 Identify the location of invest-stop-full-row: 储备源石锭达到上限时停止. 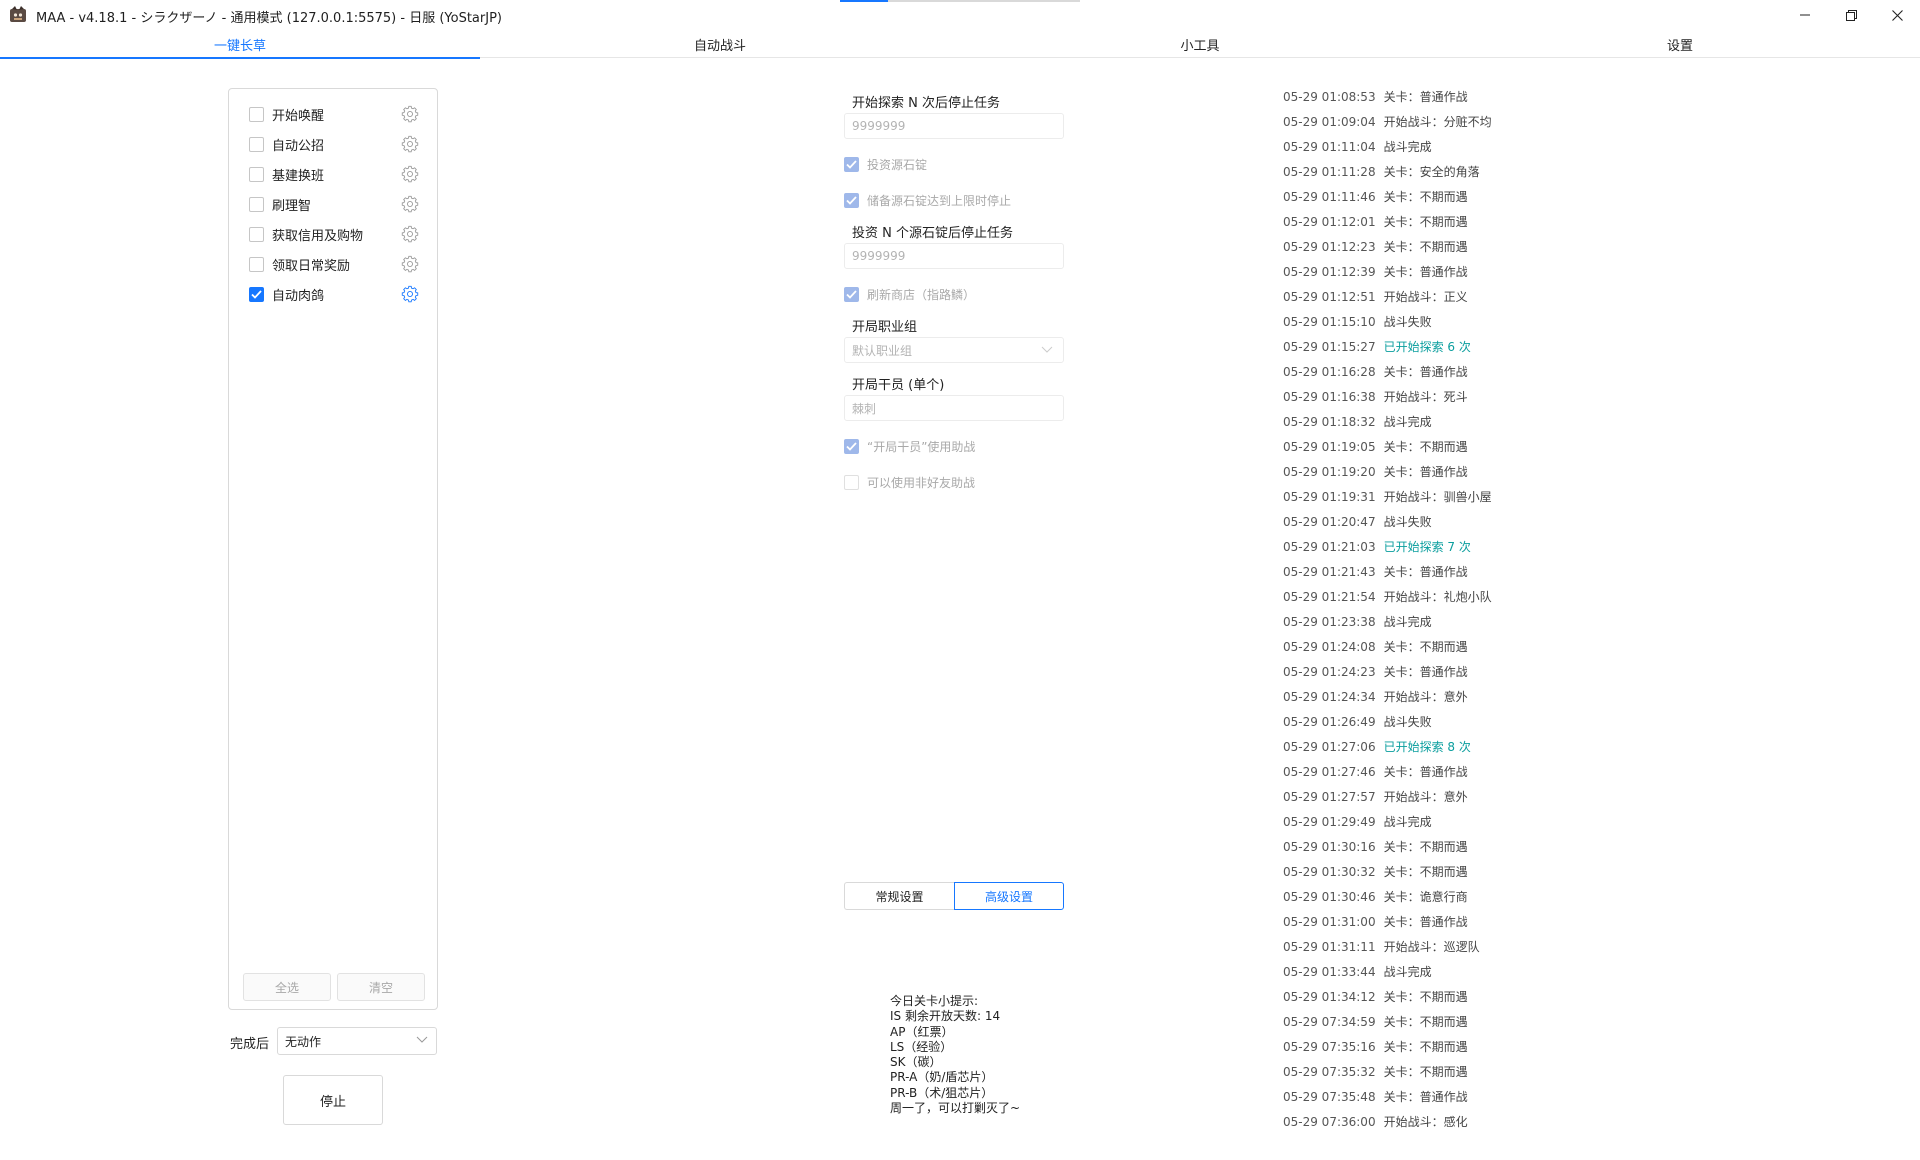
(927, 200).